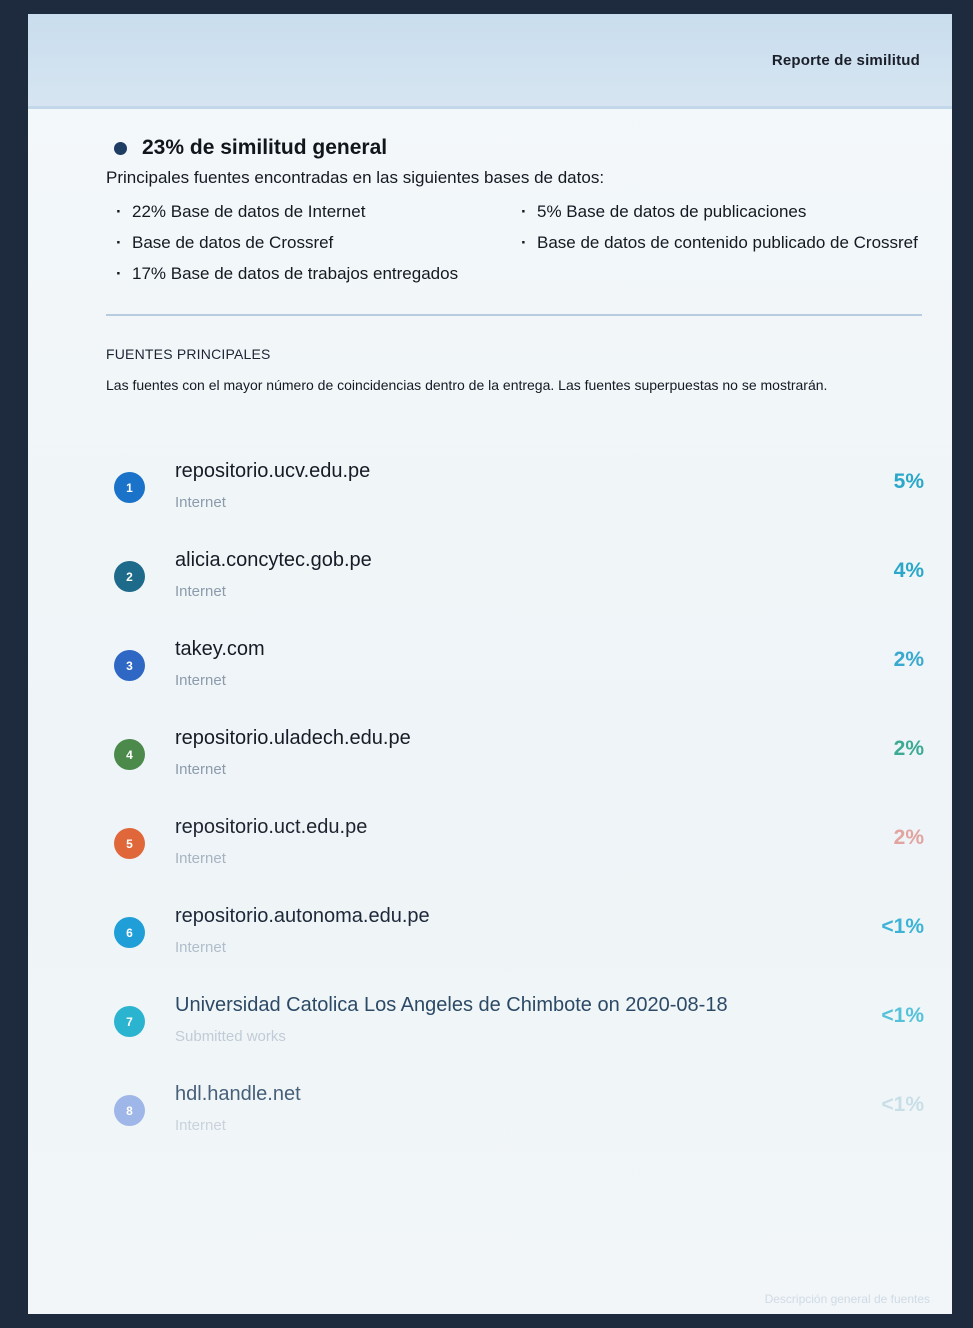 The image size is (973, 1328). I want to click on source-row: 4 repositorio.uladech.edu.pe Internet 2%, so click(490, 763).